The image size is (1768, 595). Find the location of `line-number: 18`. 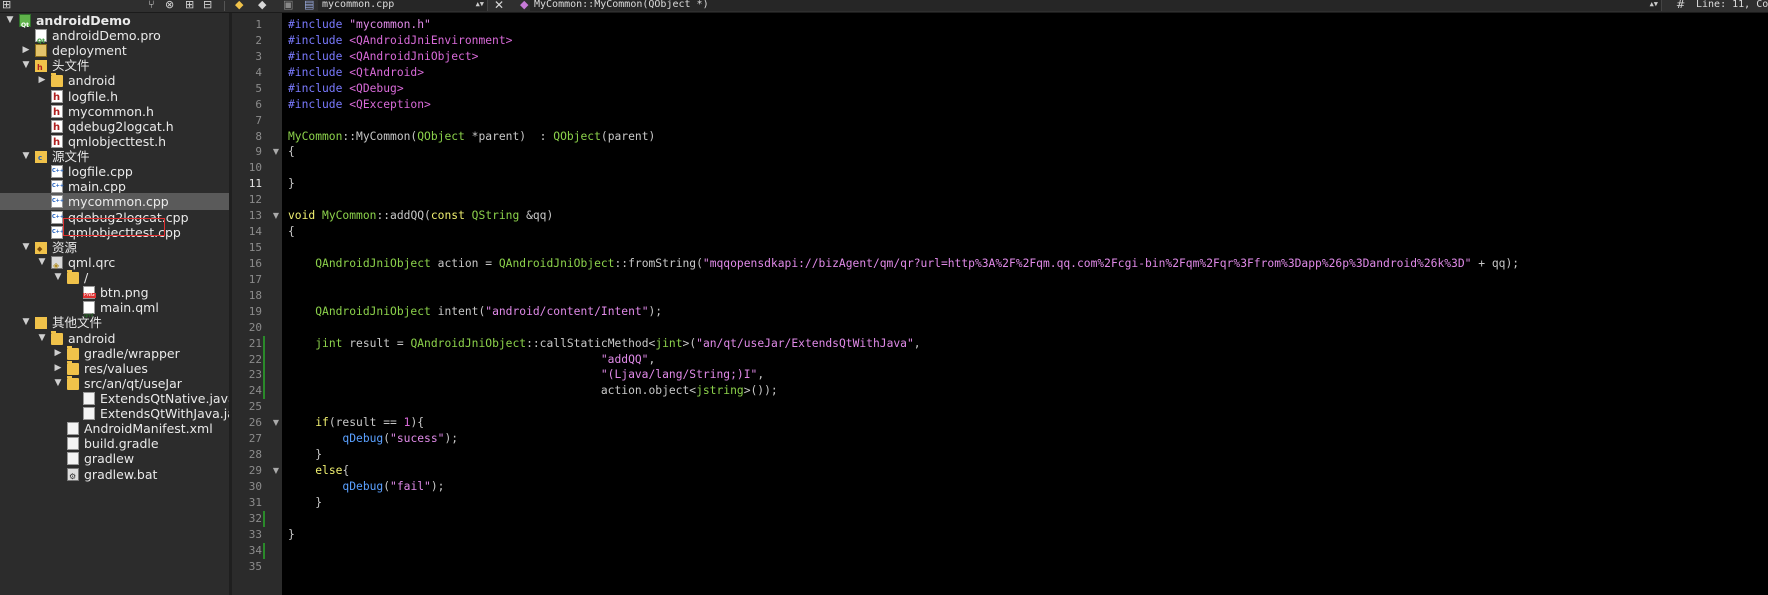

line-number: 18 is located at coordinates (255, 295).